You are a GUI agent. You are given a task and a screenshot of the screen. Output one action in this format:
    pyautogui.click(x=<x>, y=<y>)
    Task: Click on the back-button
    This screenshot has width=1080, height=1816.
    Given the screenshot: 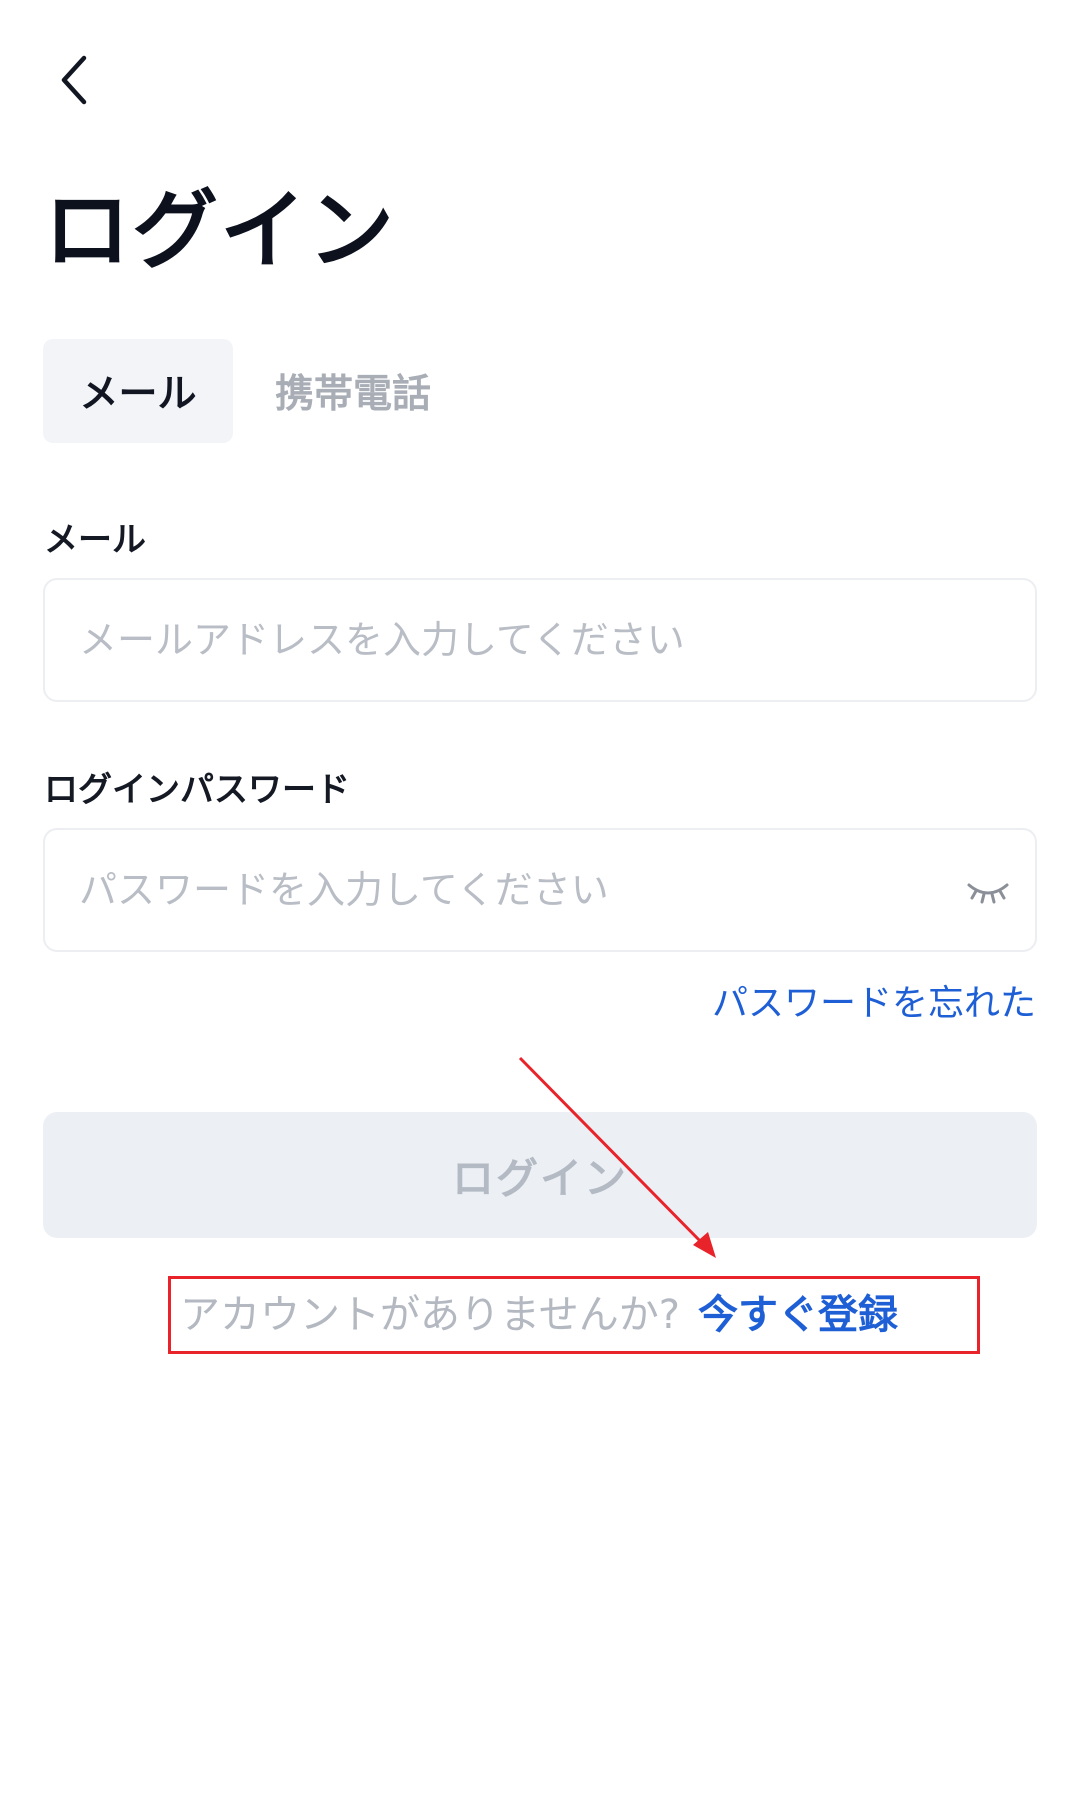 What is the action you would take?
    pyautogui.click(x=74, y=80)
    